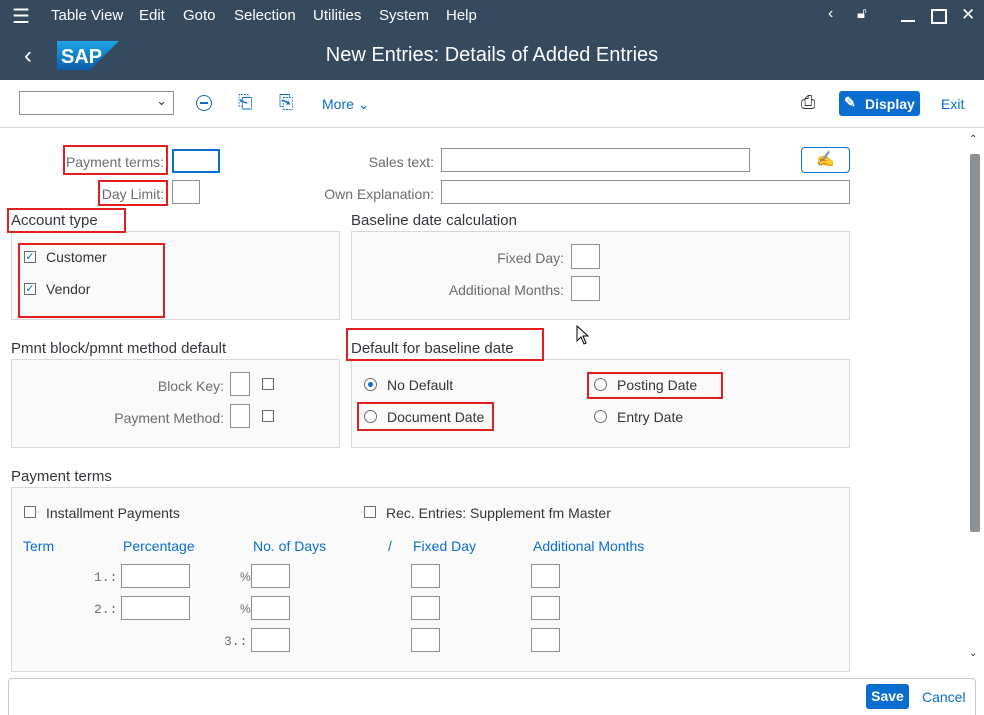 Image resolution: width=984 pixels, height=715 pixels. What do you see at coordinates (186, 192) in the screenshot?
I see `day-limit-input` at bounding box center [186, 192].